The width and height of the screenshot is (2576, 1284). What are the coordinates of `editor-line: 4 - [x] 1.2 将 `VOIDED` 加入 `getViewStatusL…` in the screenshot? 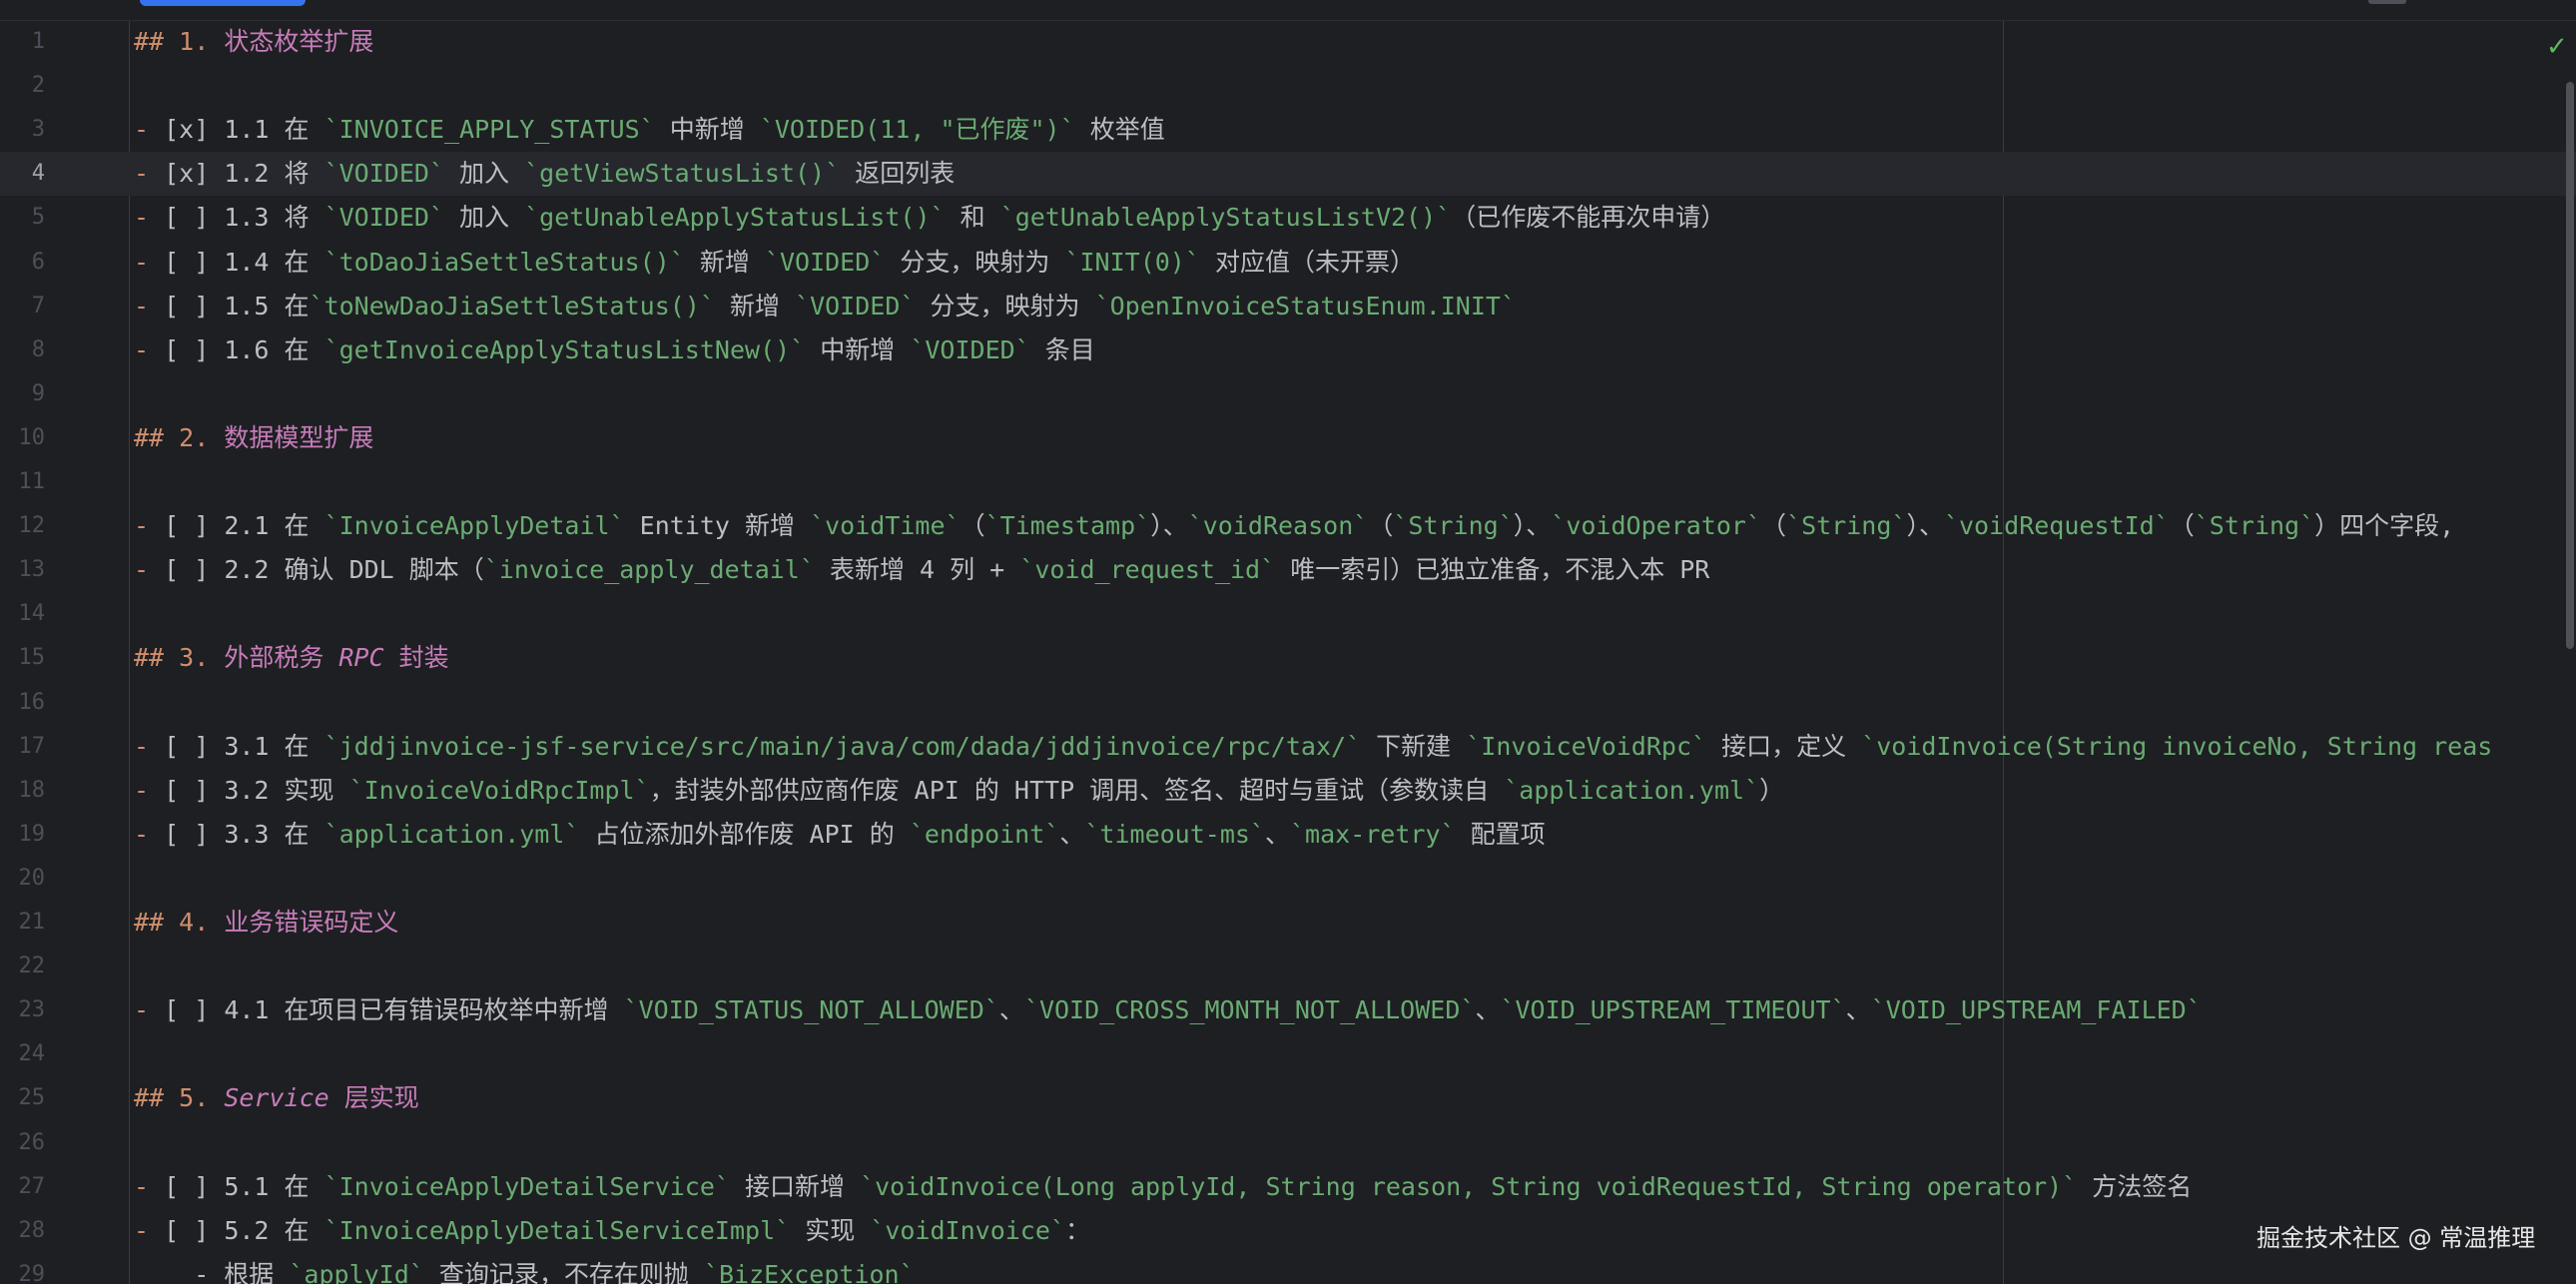 It's located at (1288, 174).